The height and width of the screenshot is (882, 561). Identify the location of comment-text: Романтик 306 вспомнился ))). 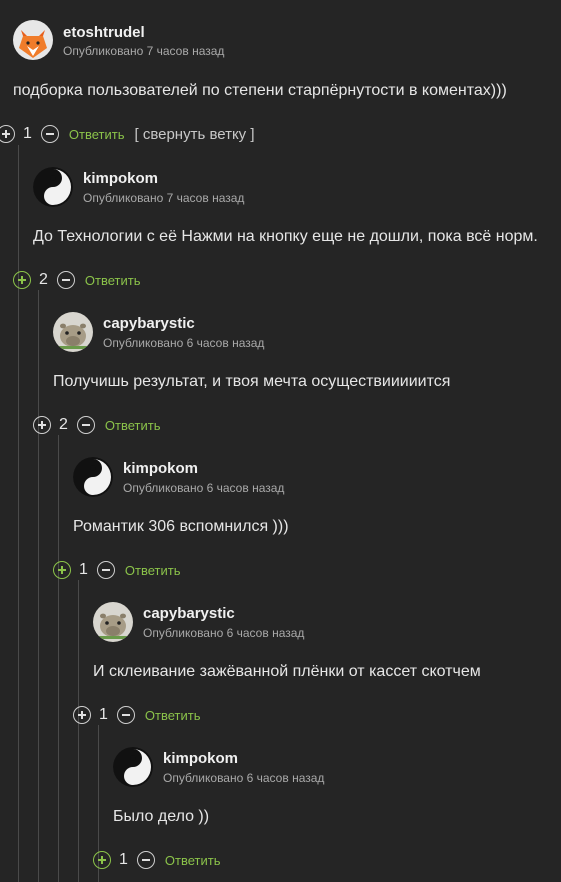
(181, 526).